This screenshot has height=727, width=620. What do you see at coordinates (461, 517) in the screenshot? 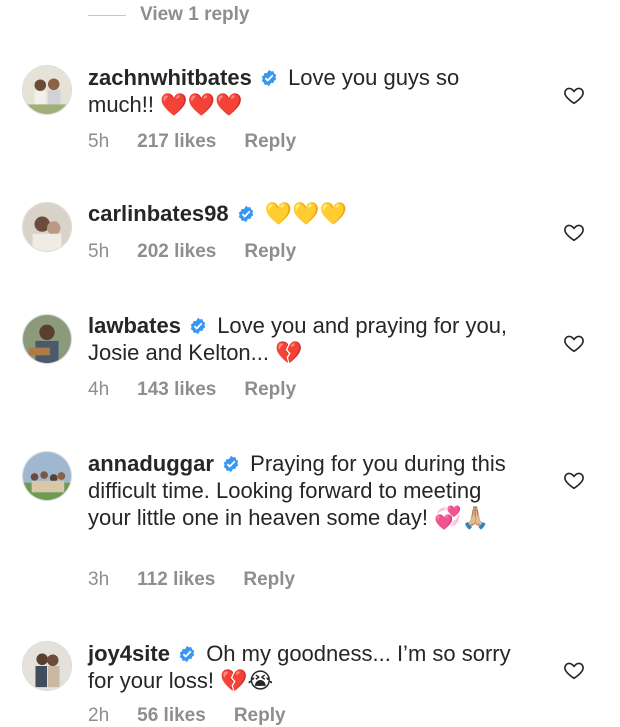
I see `comment-emoji: 💞🙏🏼` at bounding box center [461, 517].